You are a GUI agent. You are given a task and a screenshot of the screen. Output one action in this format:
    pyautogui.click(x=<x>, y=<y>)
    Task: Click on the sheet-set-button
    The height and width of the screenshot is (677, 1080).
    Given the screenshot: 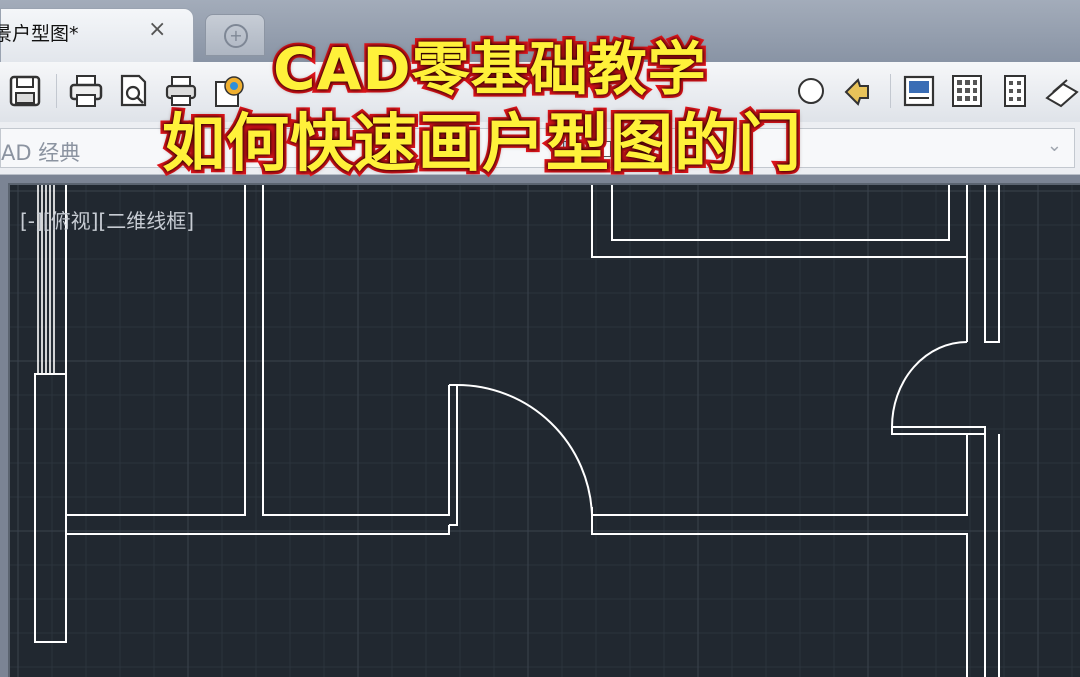 What is the action you would take?
    pyautogui.click(x=1015, y=91)
    